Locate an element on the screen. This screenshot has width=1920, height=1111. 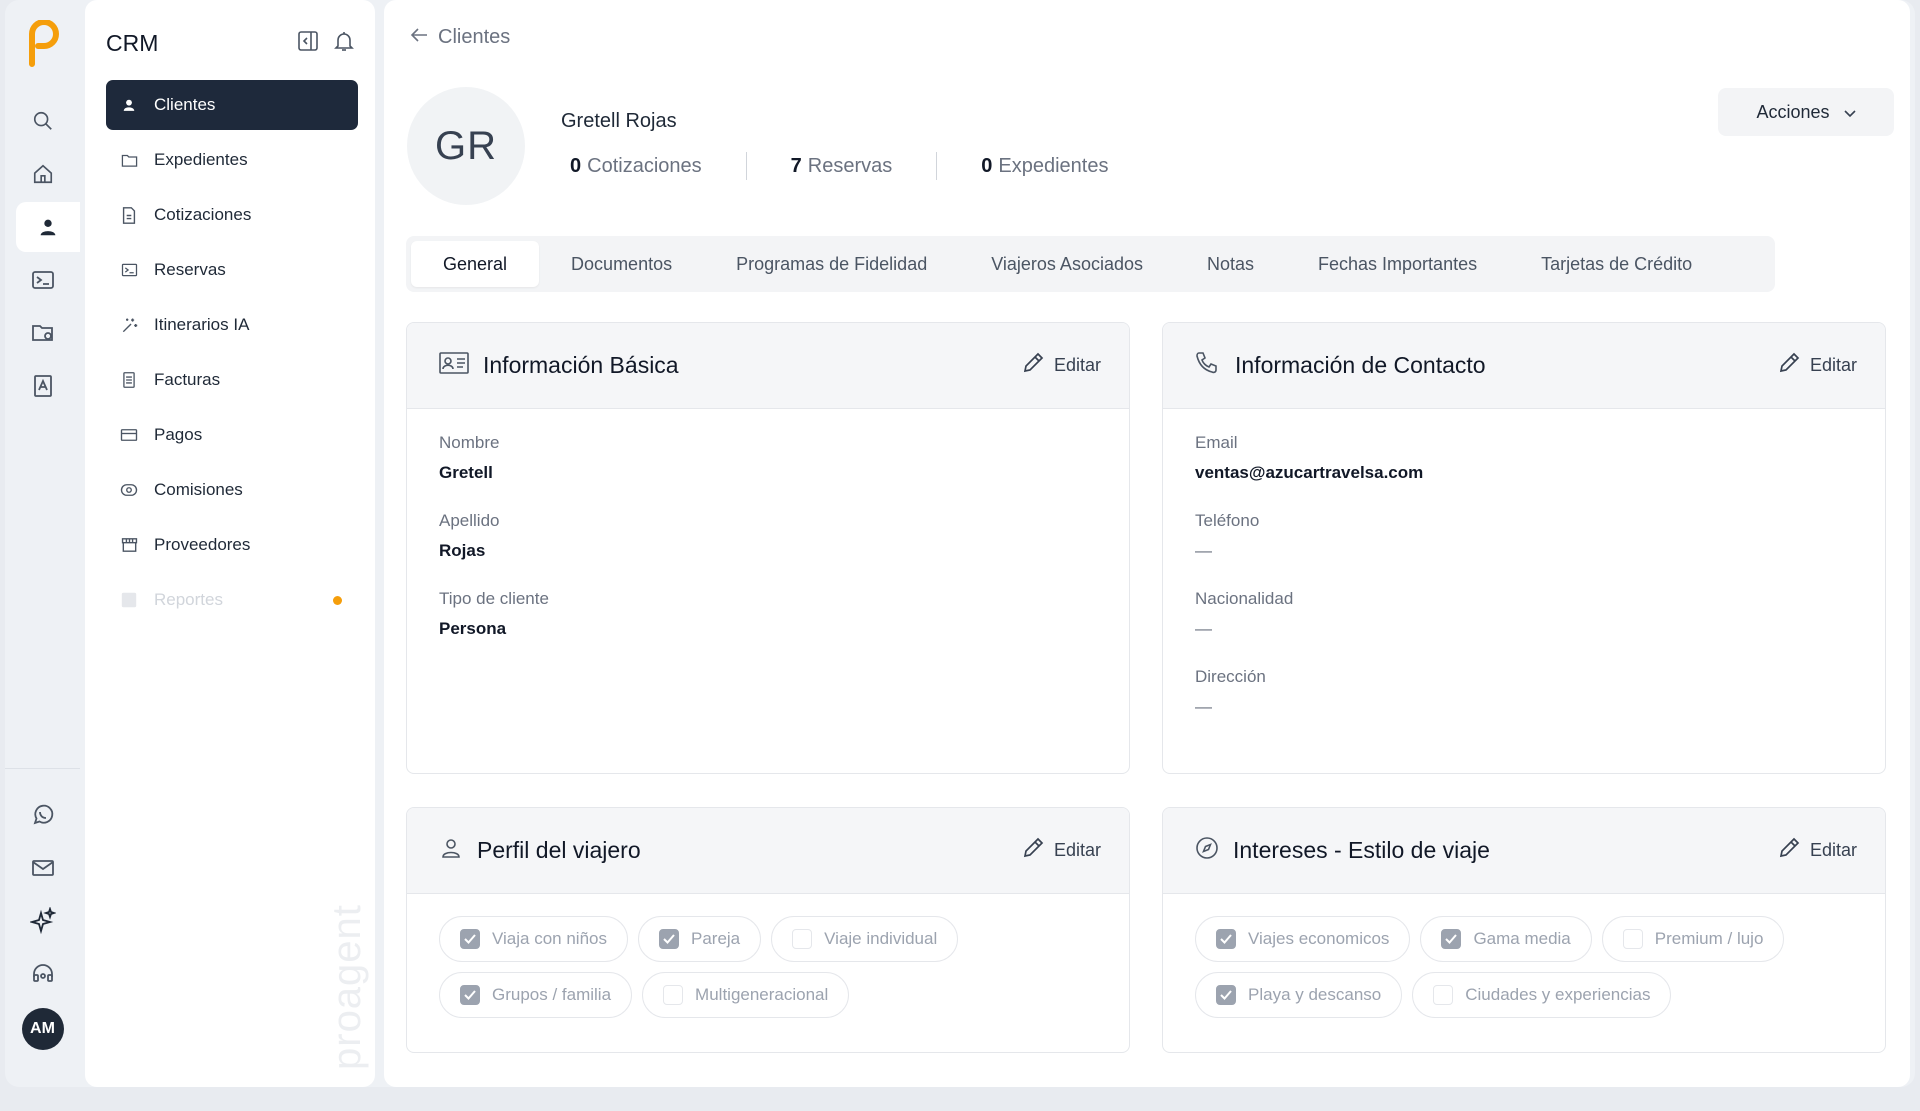
folder-settings-icon is located at coordinates (43, 333).